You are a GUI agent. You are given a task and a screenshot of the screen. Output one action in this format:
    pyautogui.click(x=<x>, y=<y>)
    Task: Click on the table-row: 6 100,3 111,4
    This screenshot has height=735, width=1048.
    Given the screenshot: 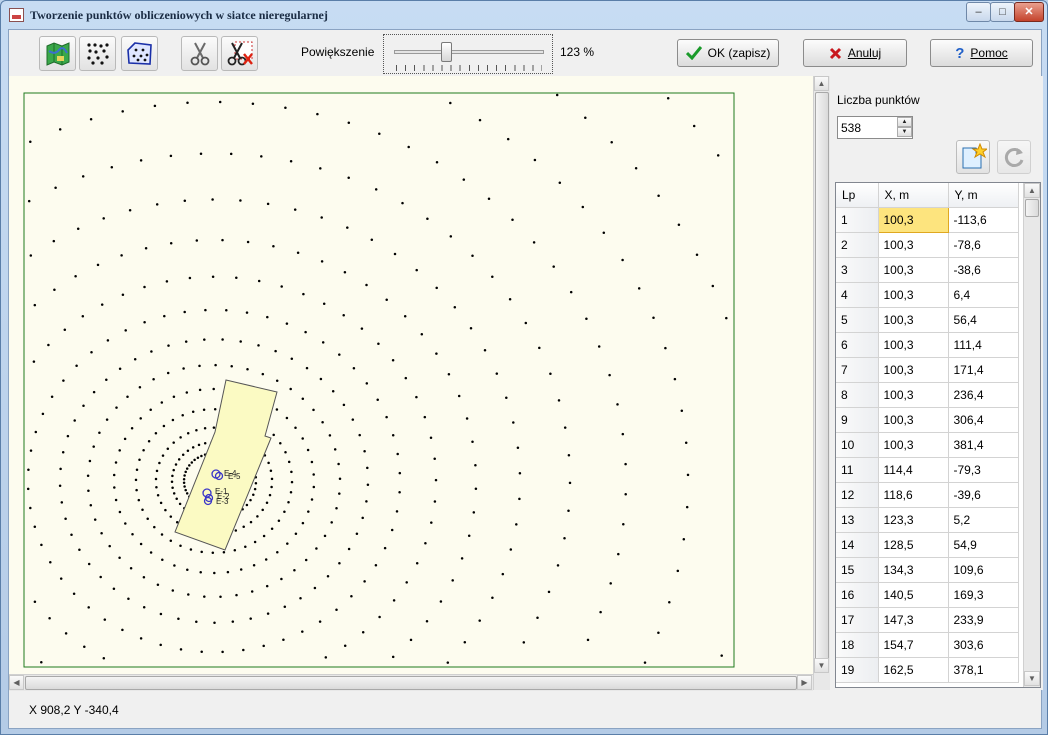 What is the action you would take?
    pyautogui.click(x=927, y=345)
    